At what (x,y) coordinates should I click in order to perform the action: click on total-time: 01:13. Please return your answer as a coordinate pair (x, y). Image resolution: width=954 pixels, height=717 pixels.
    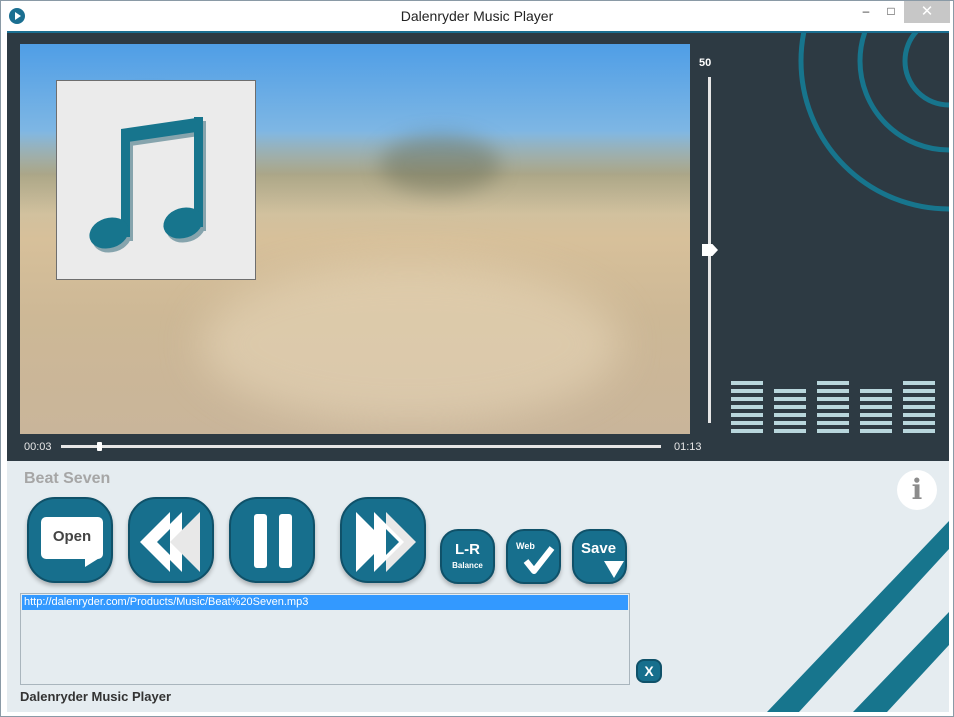
    Looking at the image, I should click on (688, 447).